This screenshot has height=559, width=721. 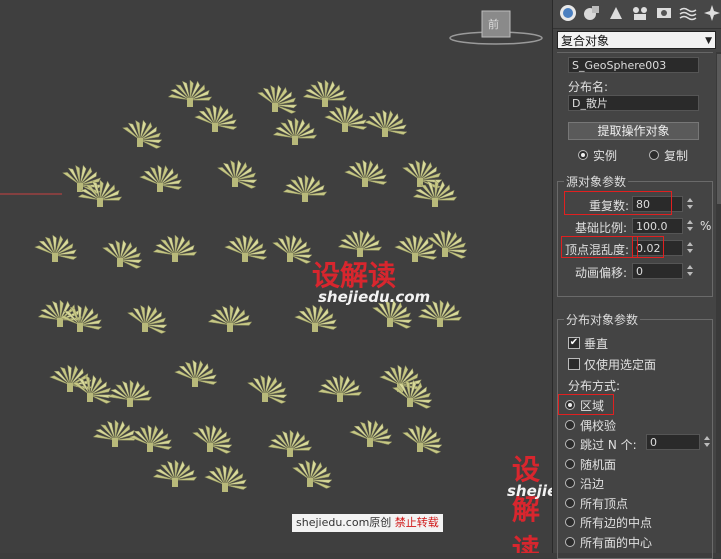 I want to click on anim-offset-spinner, so click(x=690, y=271).